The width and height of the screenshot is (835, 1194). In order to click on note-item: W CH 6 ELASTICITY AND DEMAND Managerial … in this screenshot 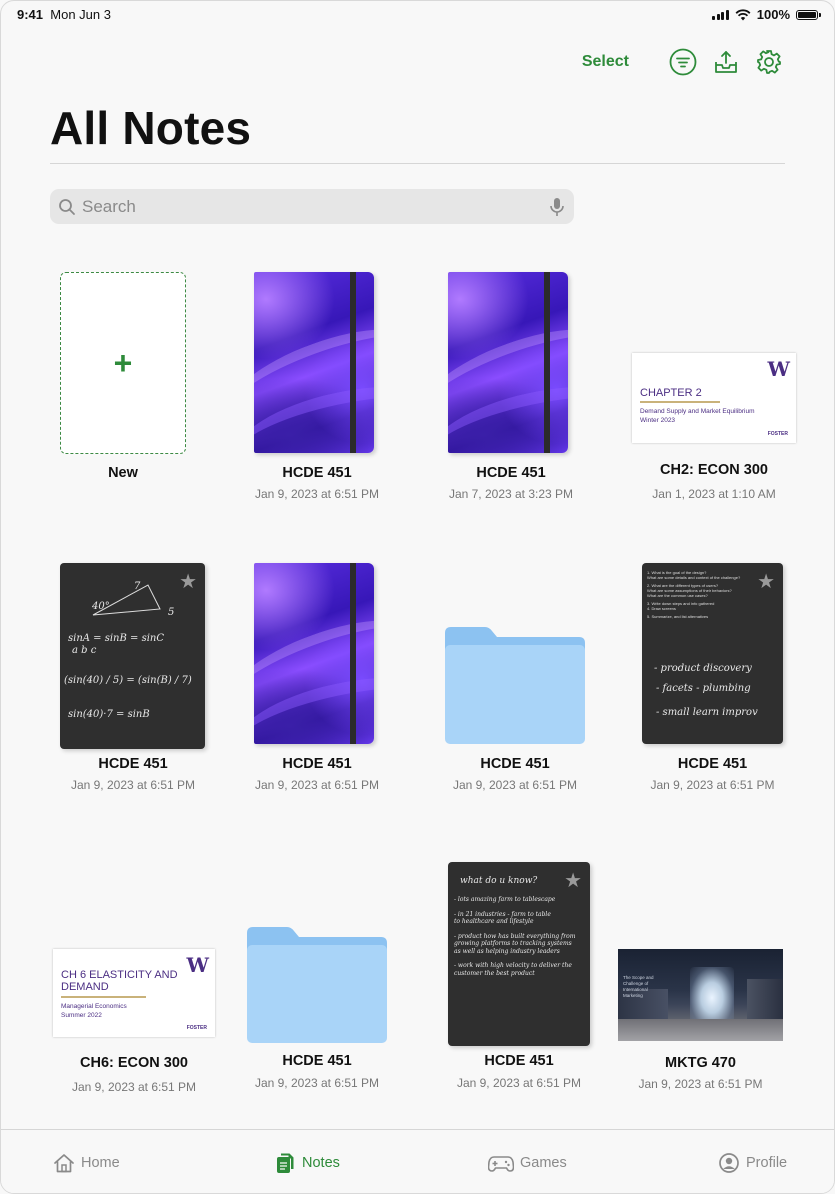, I will do `click(134, 1023)`.